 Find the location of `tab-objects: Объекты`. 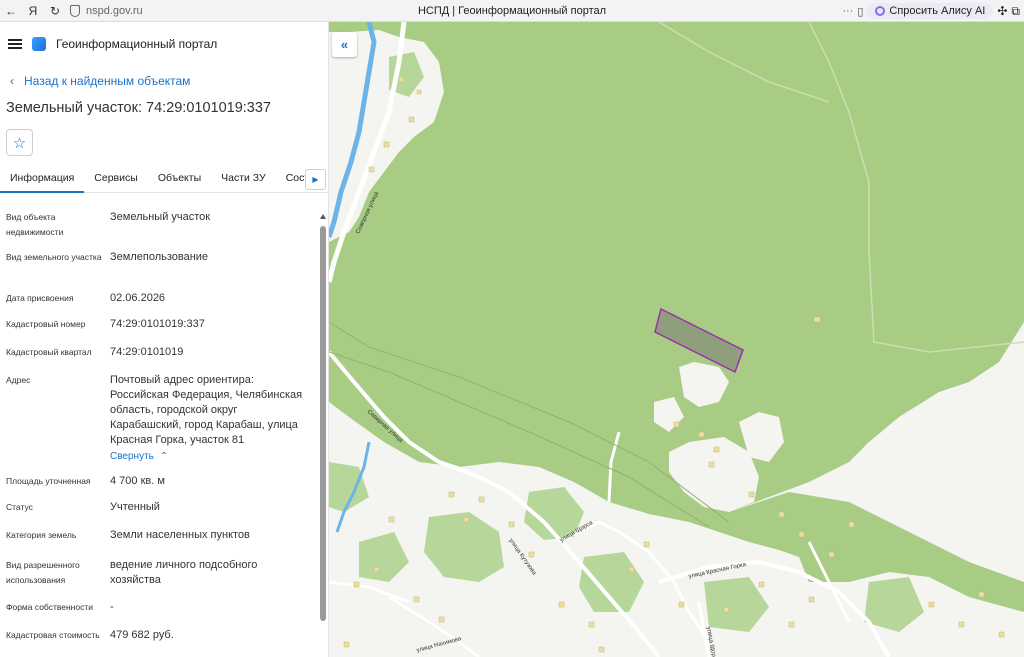

tab-objects: Объекты is located at coordinates (179, 180).